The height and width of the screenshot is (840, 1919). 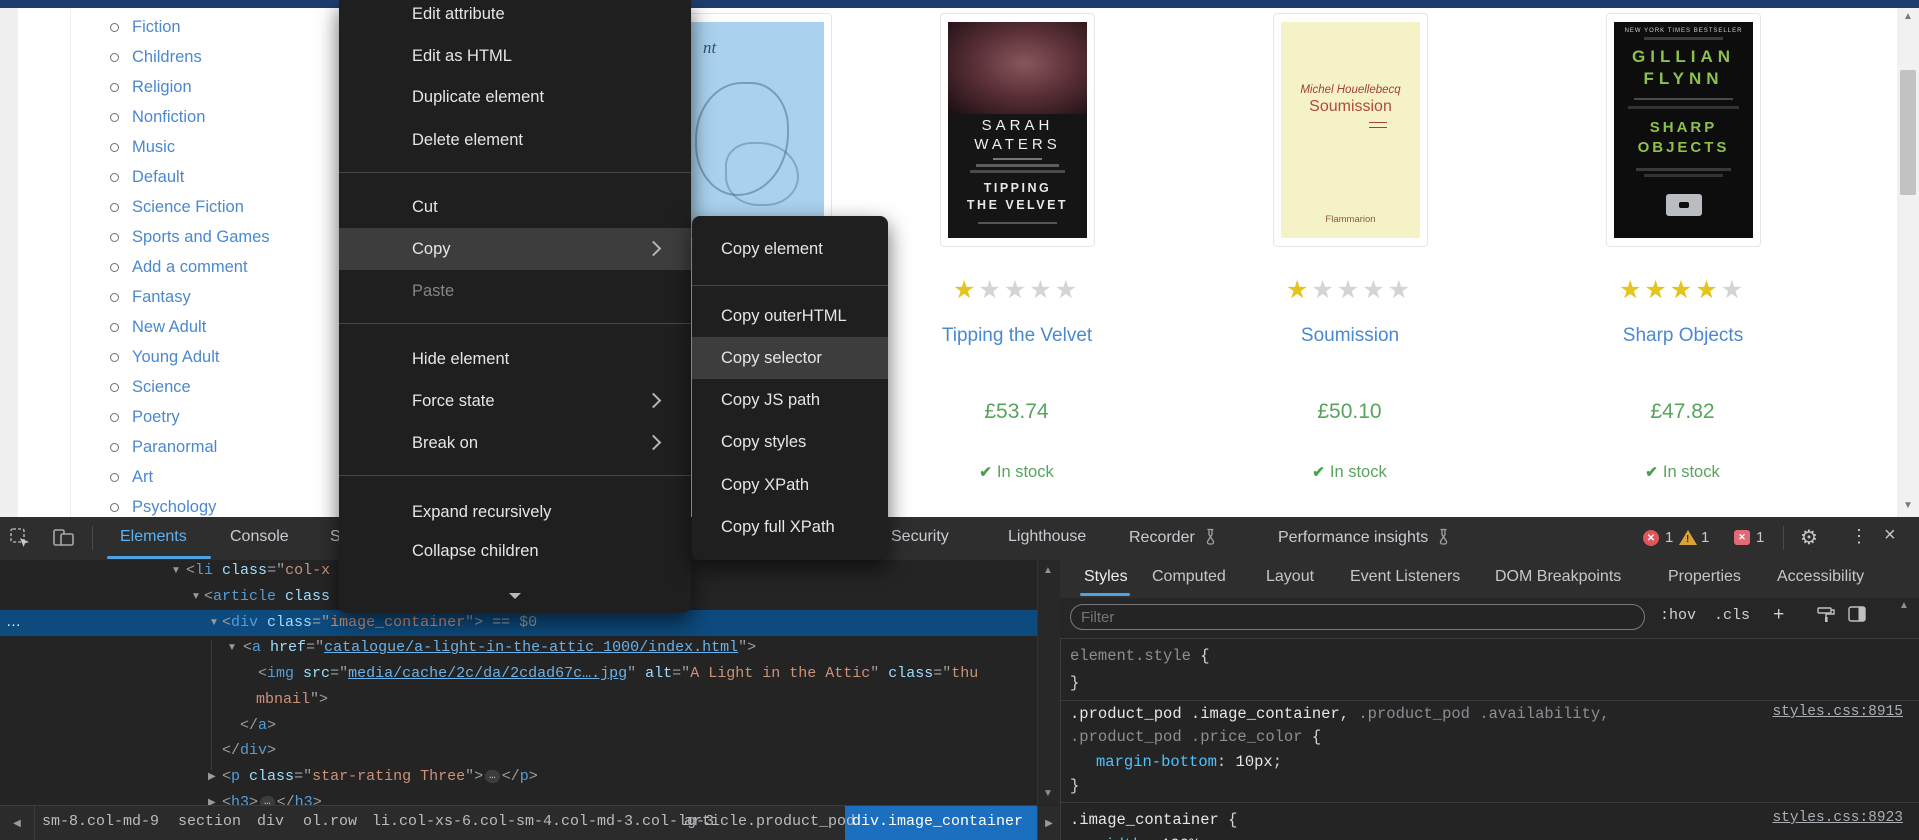 I want to click on tab-console: Console, so click(x=259, y=537).